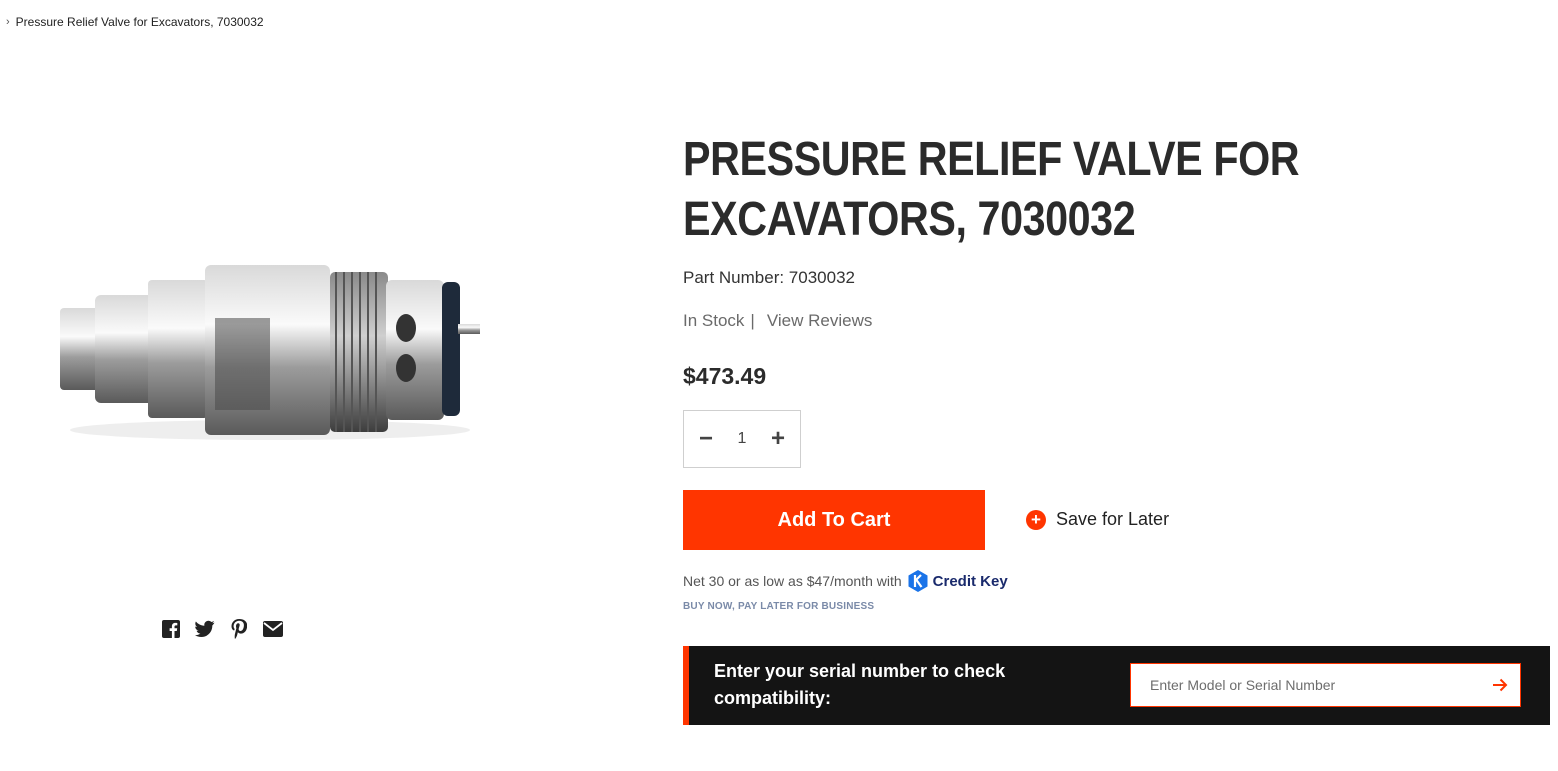 The image size is (1558, 771). Describe the element at coordinates (834, 520) in the screenshot. I see `add-to-cart-button: Add To Cart` at that location.